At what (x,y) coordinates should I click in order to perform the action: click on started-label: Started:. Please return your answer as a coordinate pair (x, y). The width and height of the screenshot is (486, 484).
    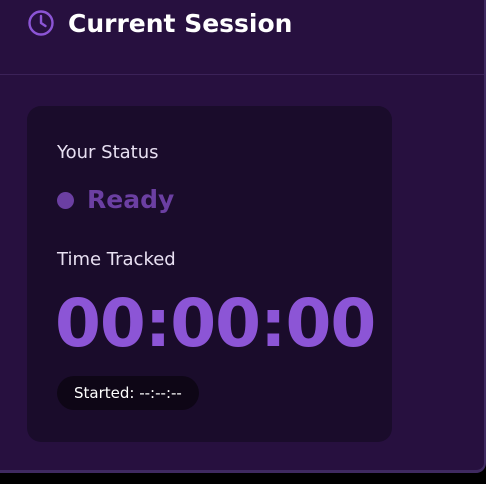
    Looking at the image, I should click on (104, 393).